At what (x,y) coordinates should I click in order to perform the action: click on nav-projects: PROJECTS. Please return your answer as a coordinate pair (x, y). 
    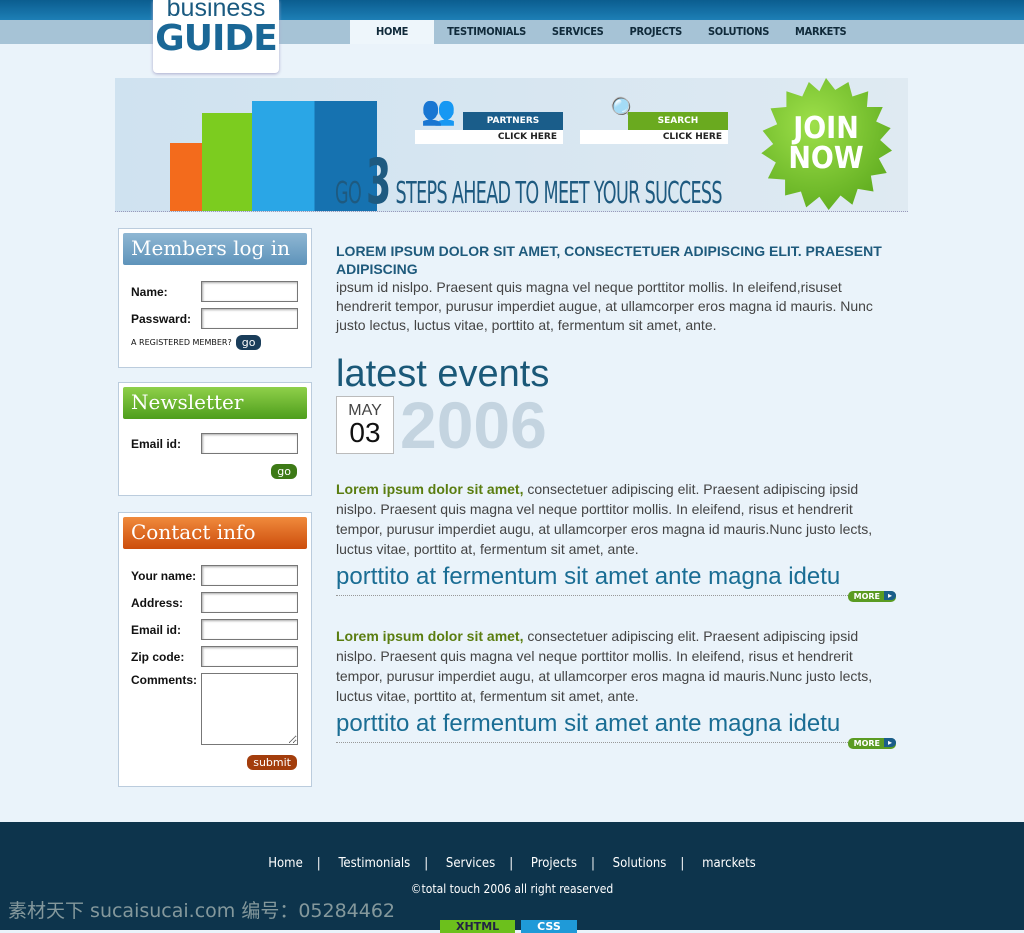
    Looking at the image, I should click on (656, 32).